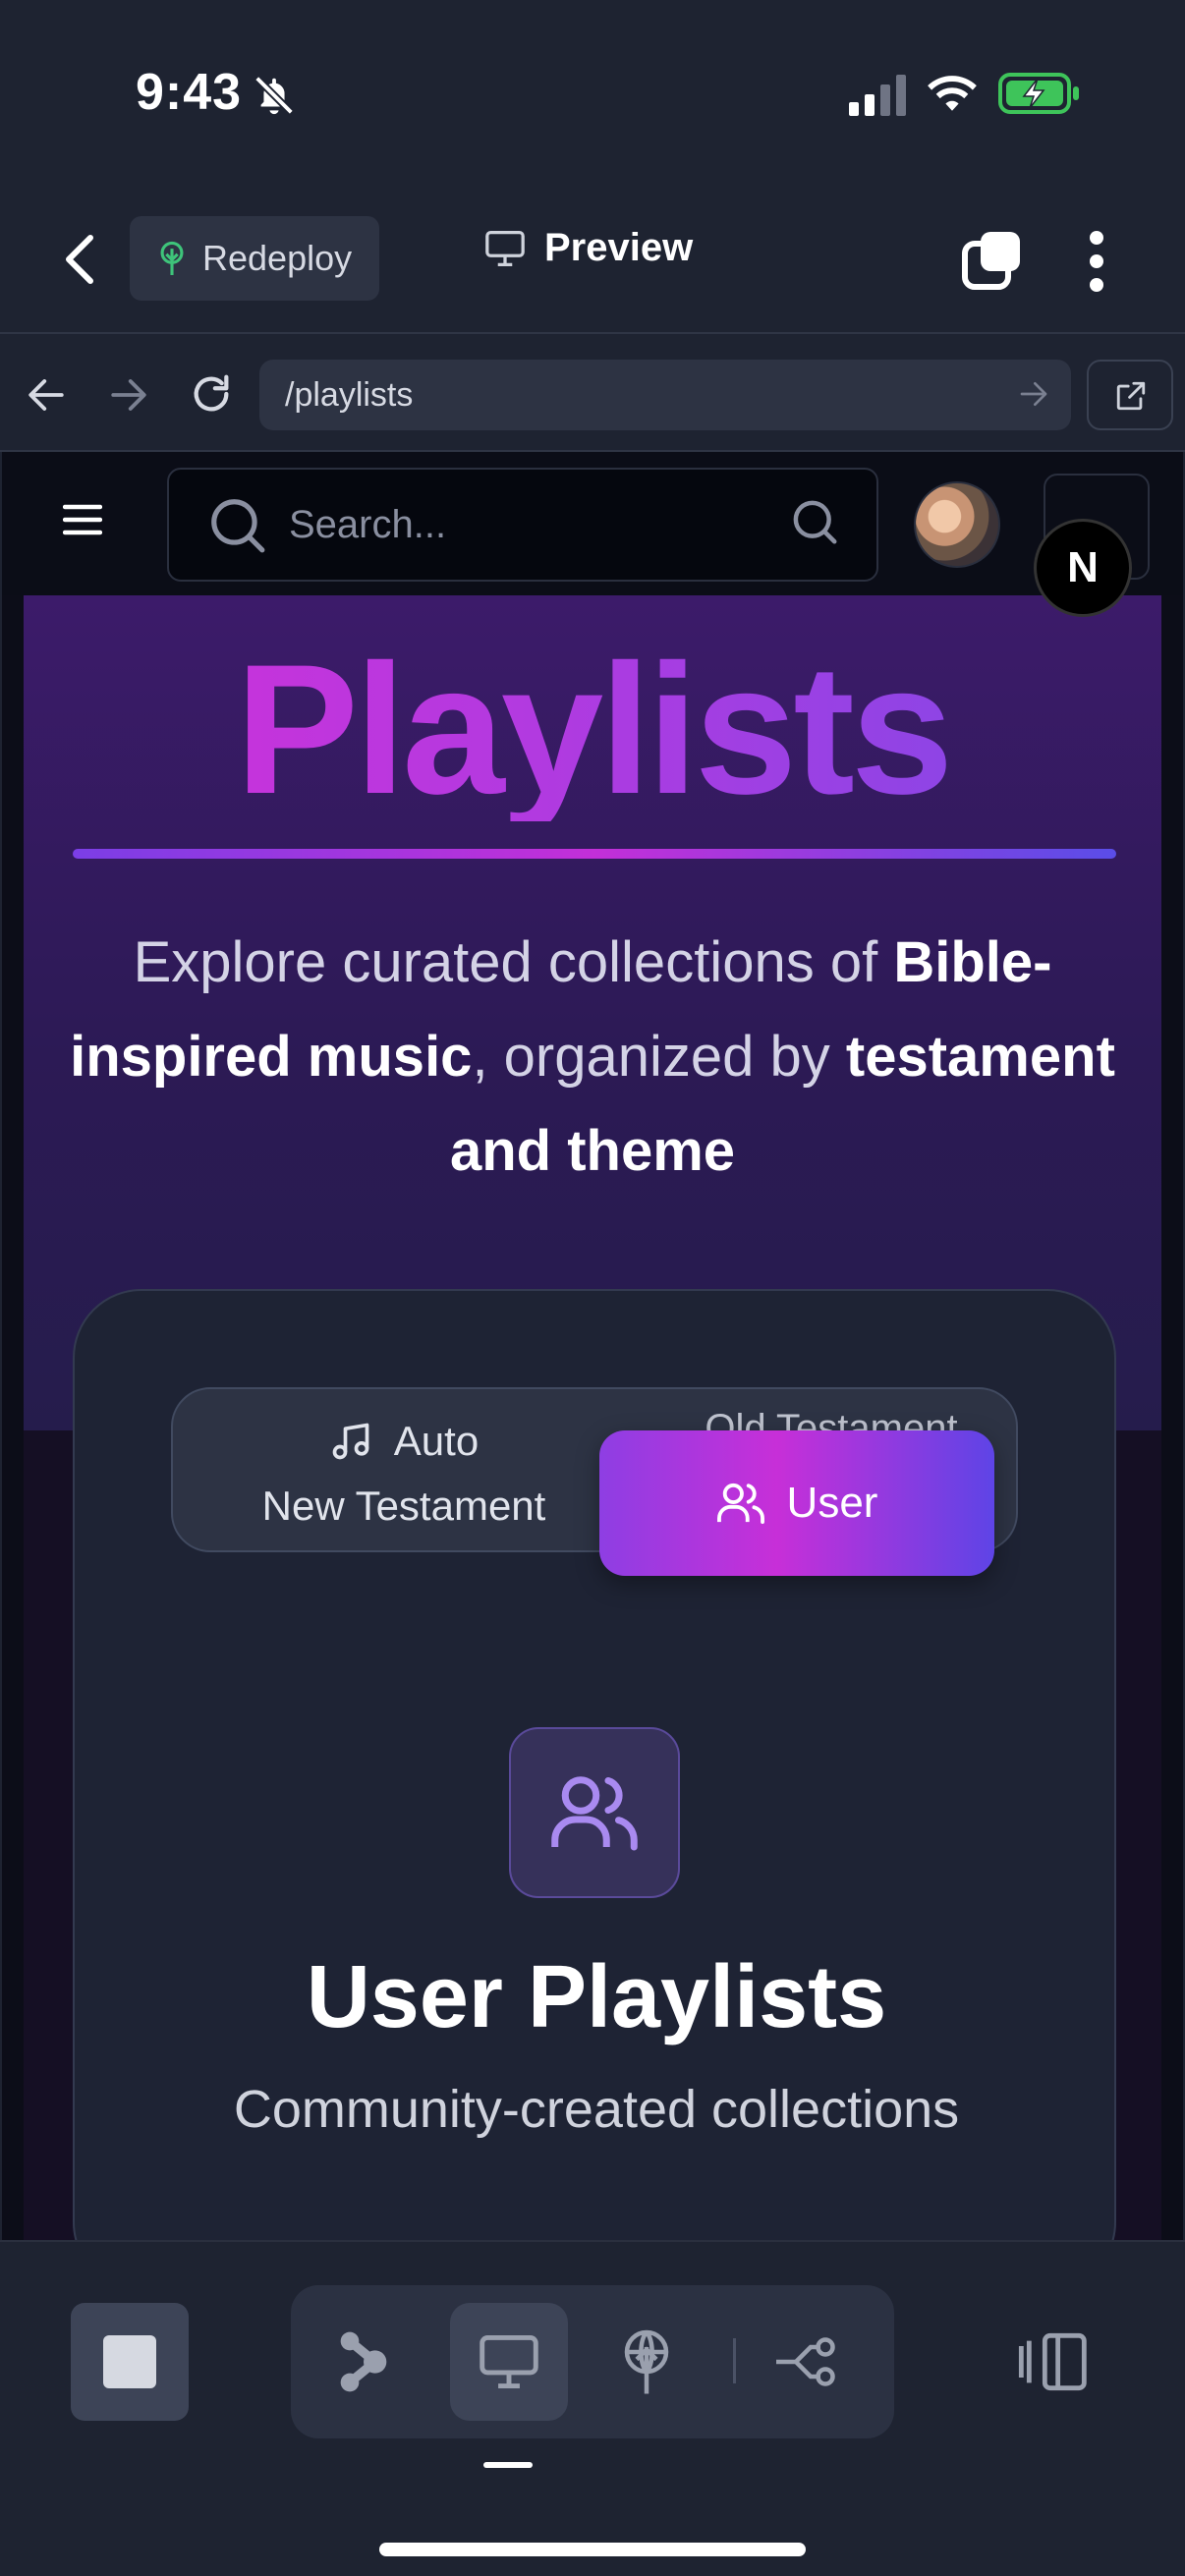  I want to click on page-gutter-right, so click(1172, 1417).